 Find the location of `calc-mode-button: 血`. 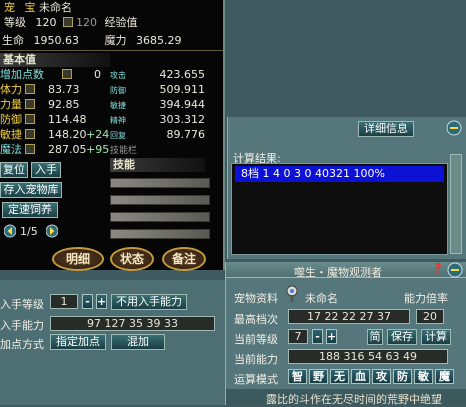

calc-mode-button: 血 is located at coordinates (360, 376).